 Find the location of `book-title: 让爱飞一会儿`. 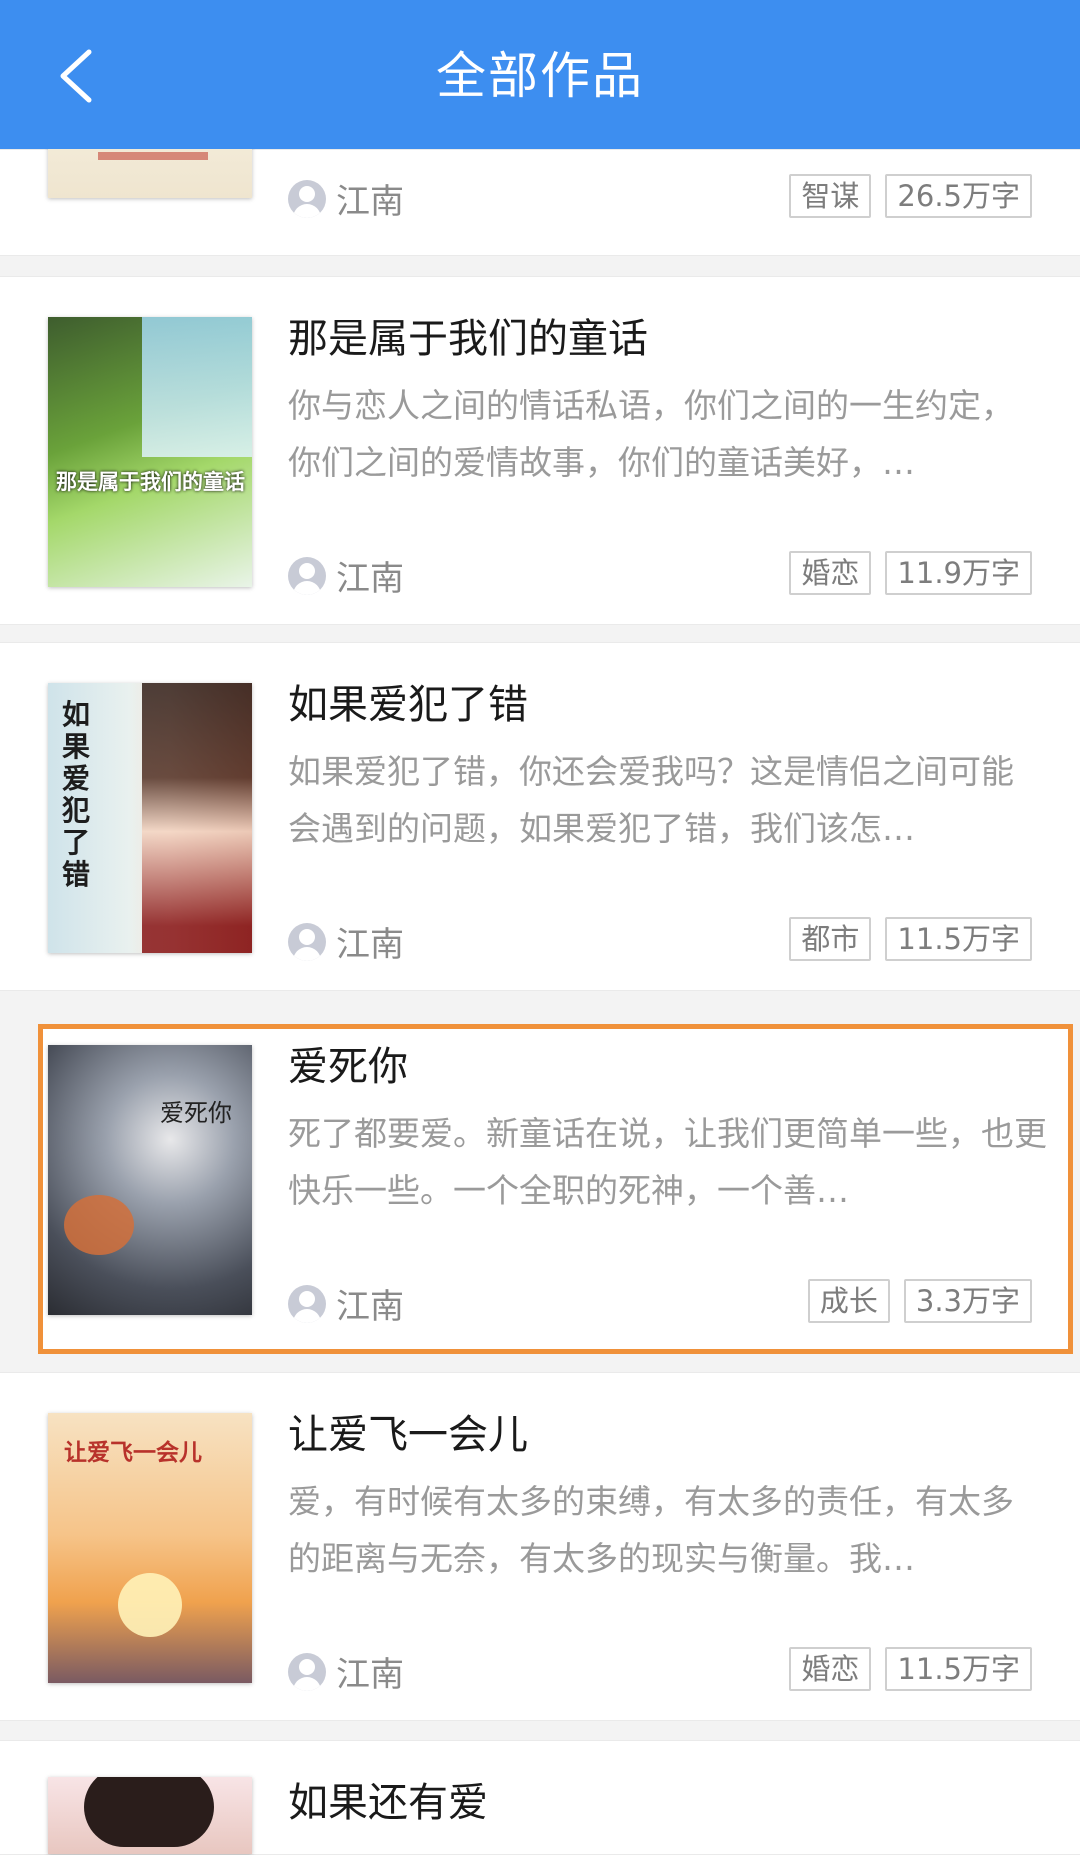

book-title: 让爱飞一会儿 is located at coordinates (408, 1435).